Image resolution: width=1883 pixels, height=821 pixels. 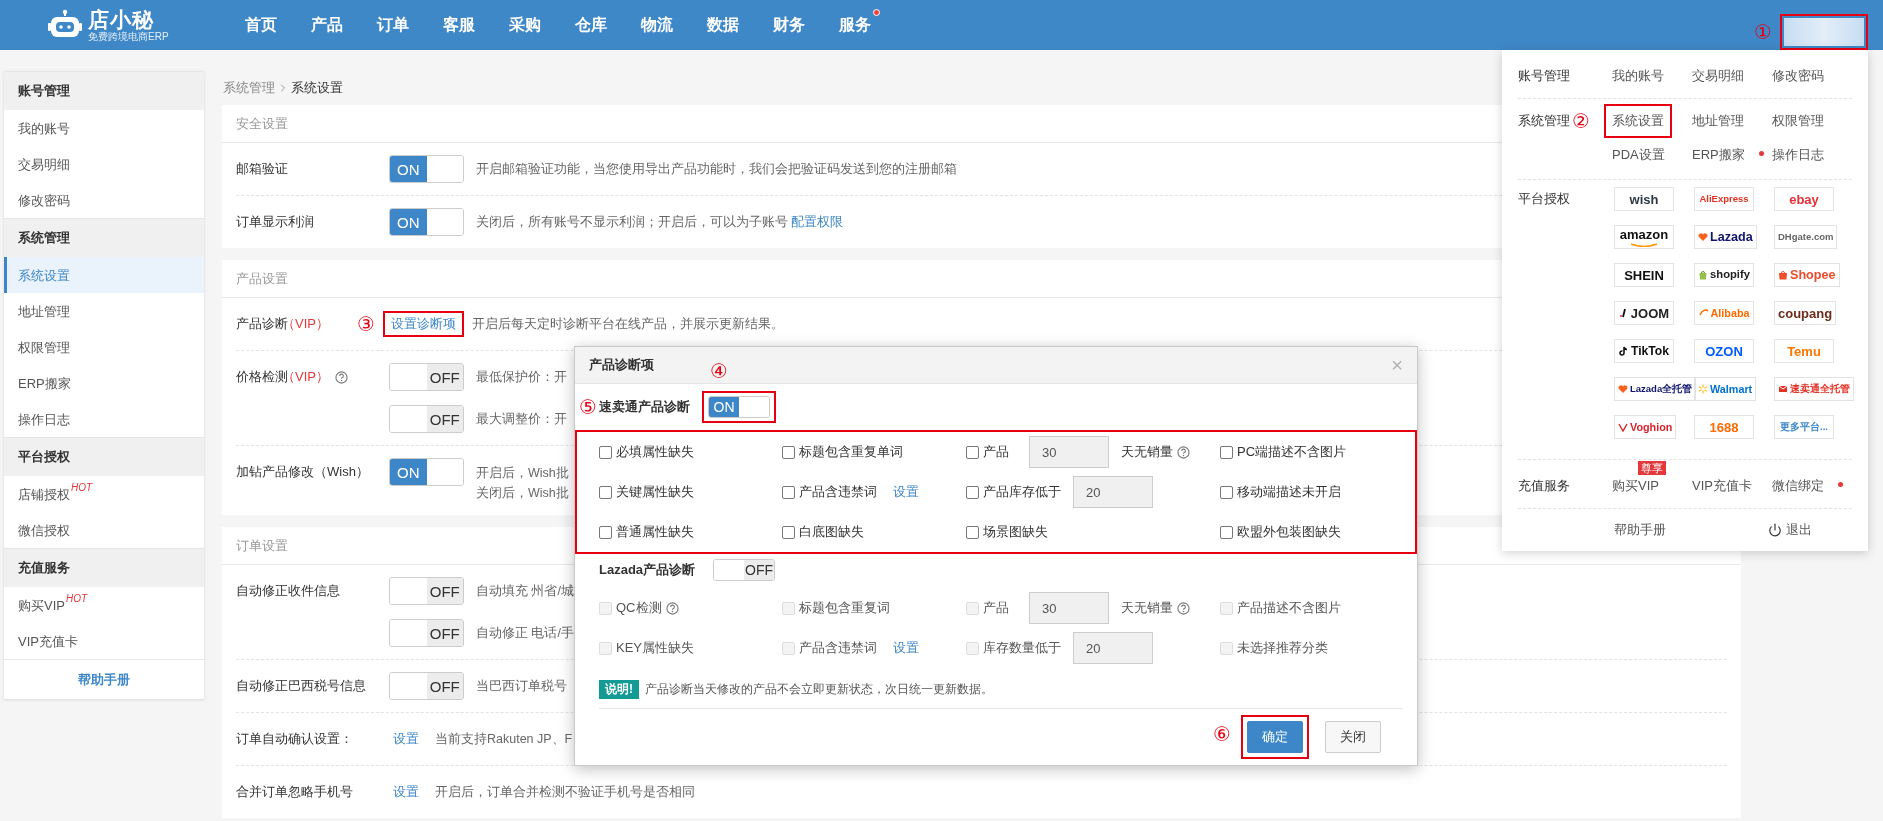 I want to click on breadcrumb-item: 系统设置, so click(x=317, y=88).